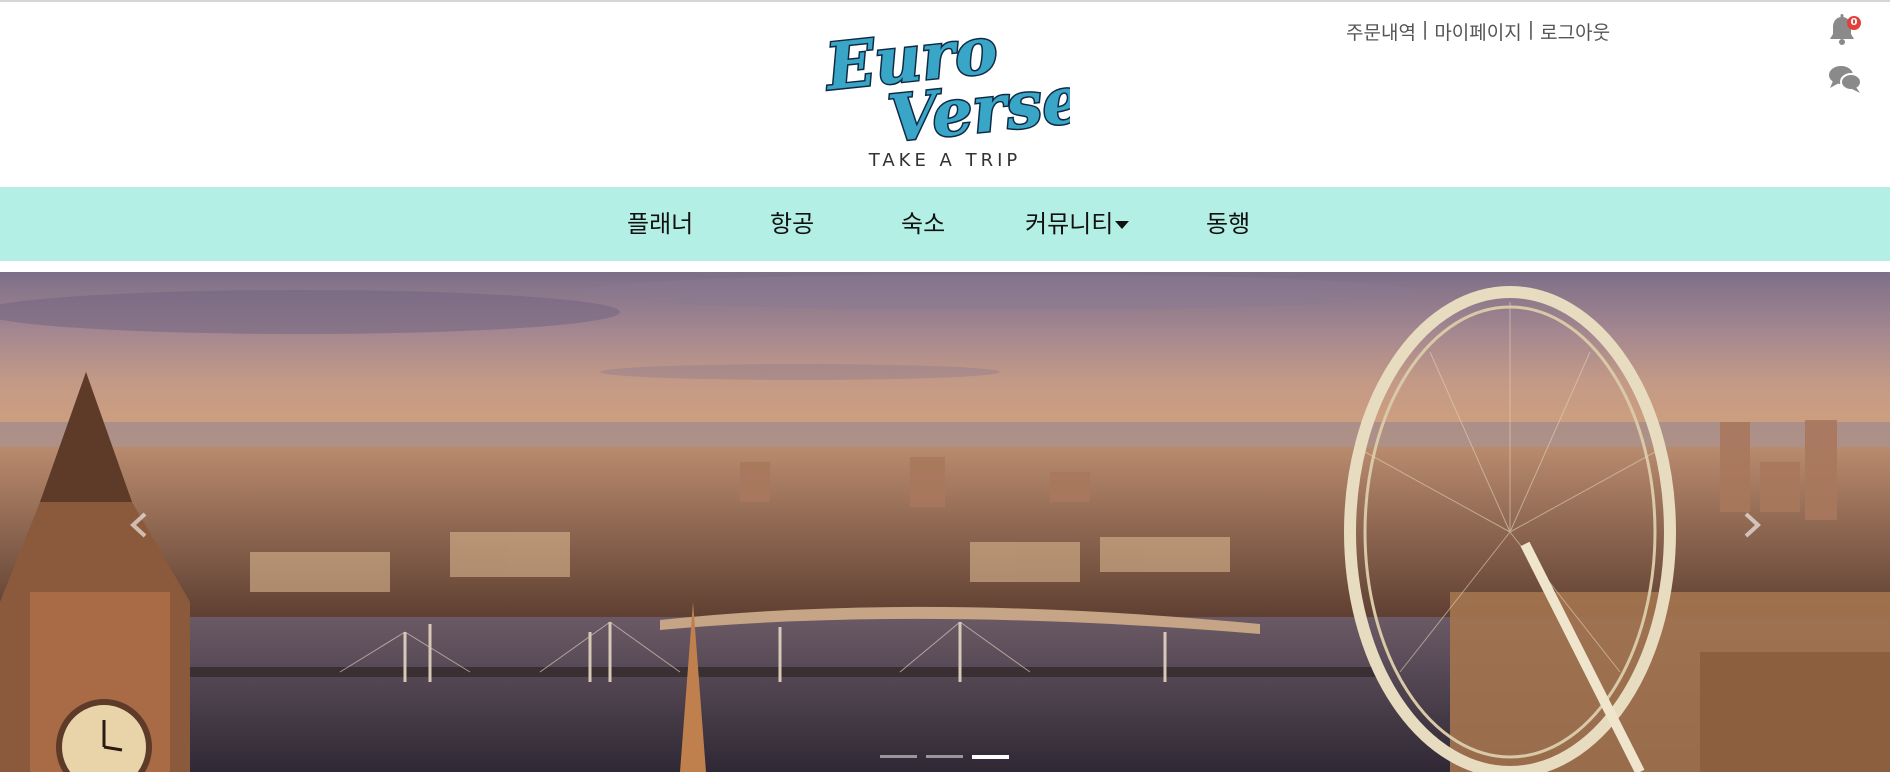 The height and width of the screenshot is (778, 1890). I want to click on chevron-right-icon, so click(1751, 525).